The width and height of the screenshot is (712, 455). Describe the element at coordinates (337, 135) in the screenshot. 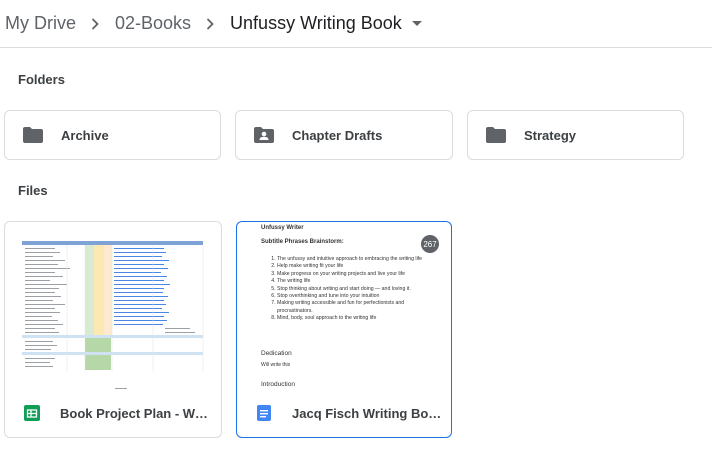

I see `folder-name: Chapter Drafts` at that location.